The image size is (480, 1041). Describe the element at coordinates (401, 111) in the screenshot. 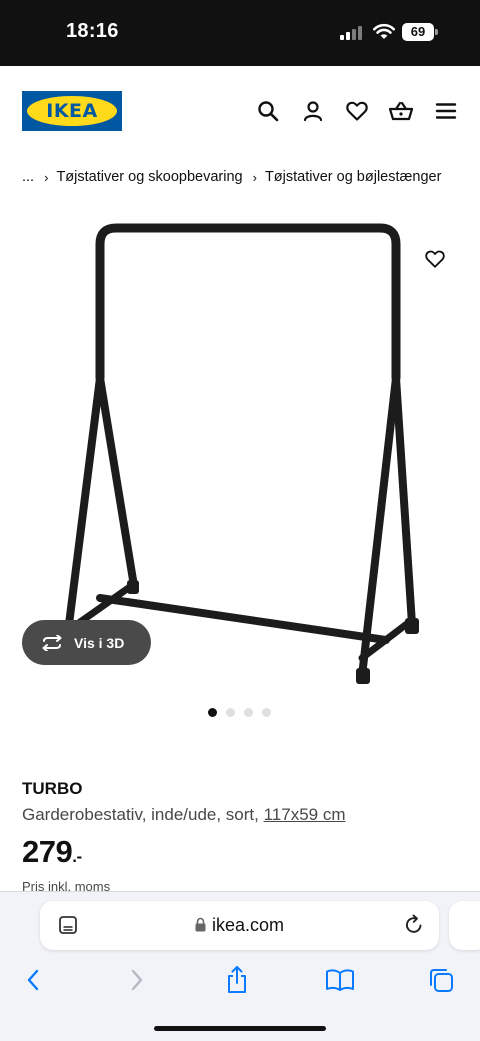

I see `basket-icon` at that location.